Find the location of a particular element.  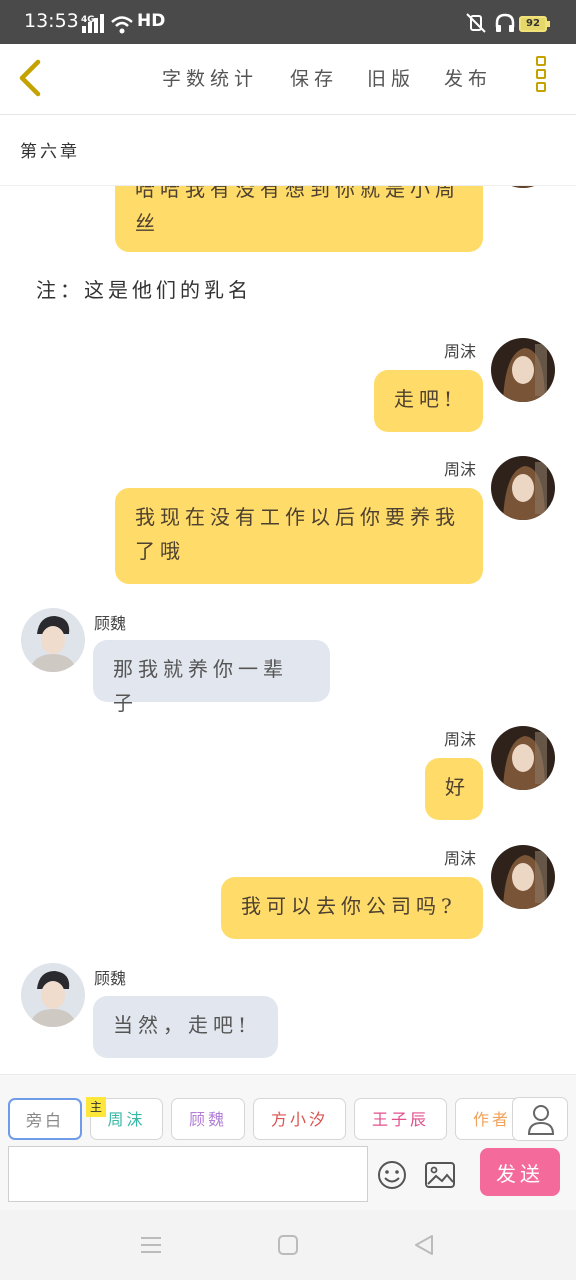

back-arrow-icon is located at coordinates (29, 78).